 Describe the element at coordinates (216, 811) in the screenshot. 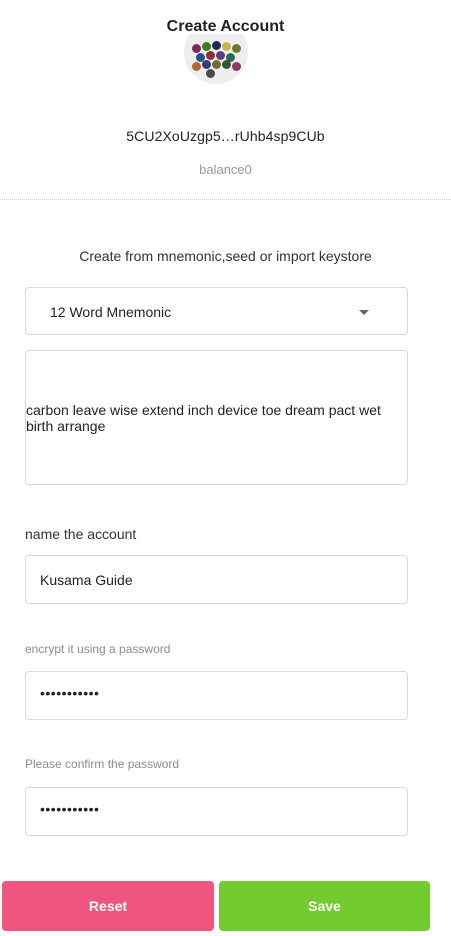

I see `confirm-password-input: •••••••••••` at that location.